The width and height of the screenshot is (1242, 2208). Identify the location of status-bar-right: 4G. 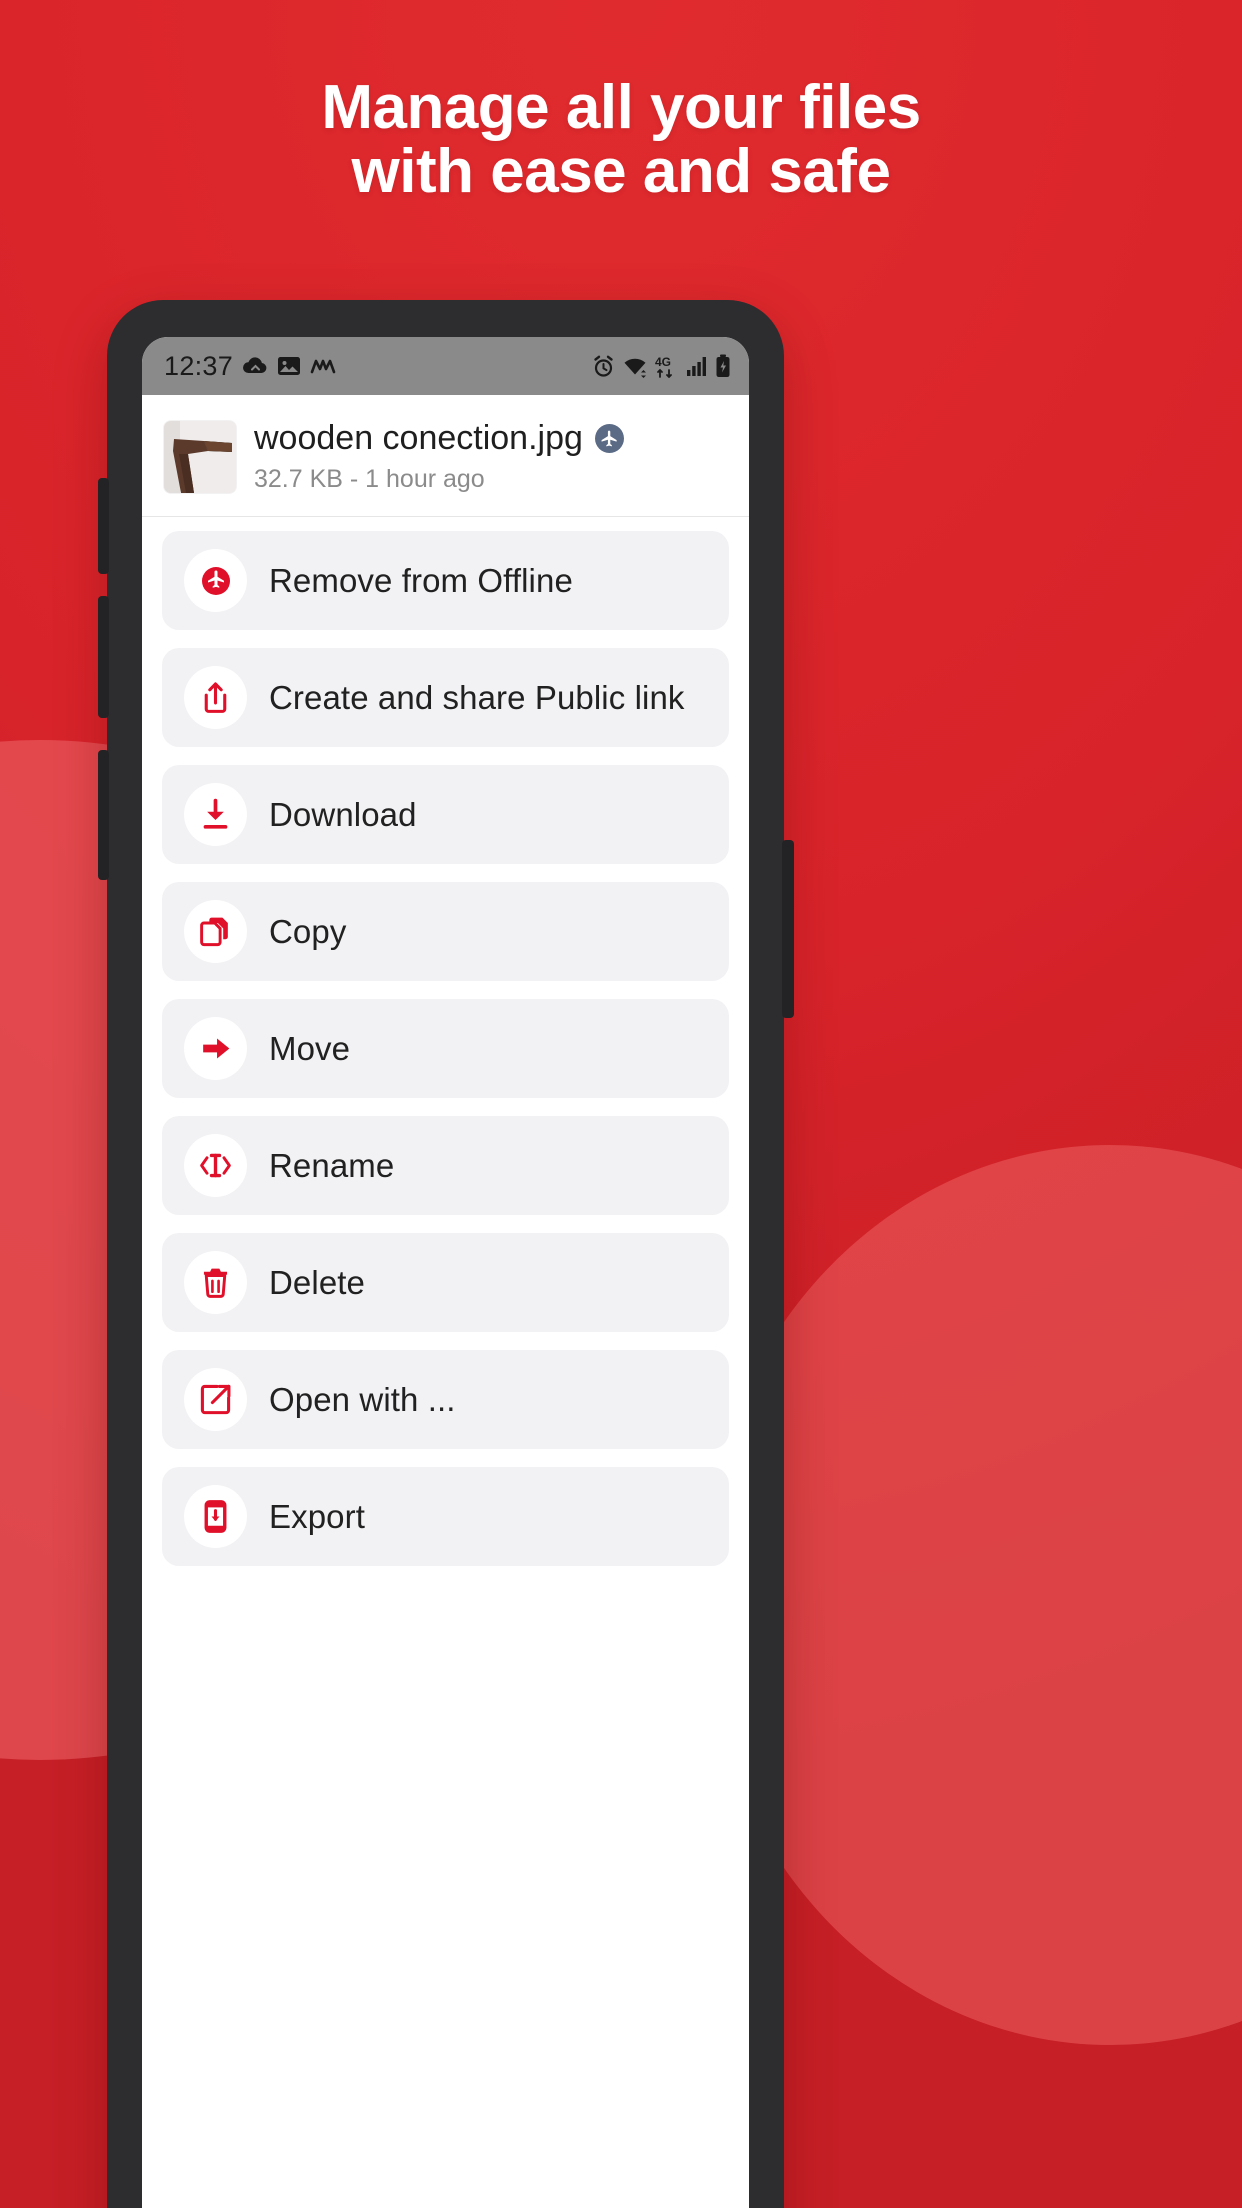
(661, 366).